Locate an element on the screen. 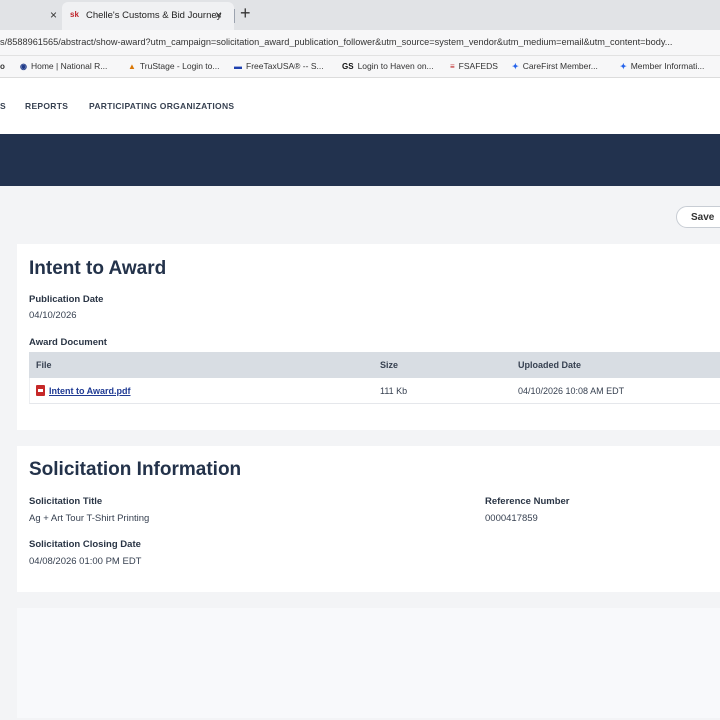  reference-number-label: Reference Number is located at coordinates (527, 501).